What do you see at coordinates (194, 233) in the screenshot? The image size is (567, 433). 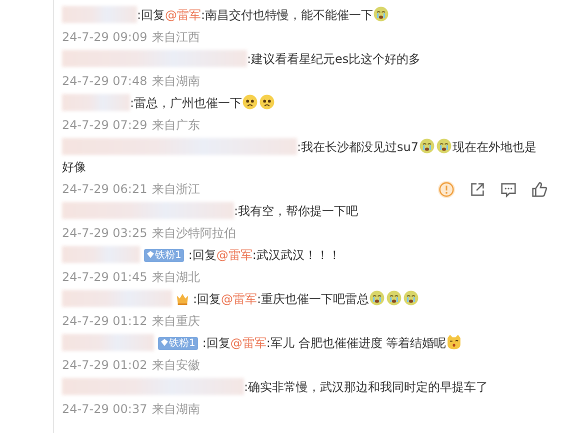 I see `comment-location: 来自沙特阿拉伯` at bounding box center [194, 233].